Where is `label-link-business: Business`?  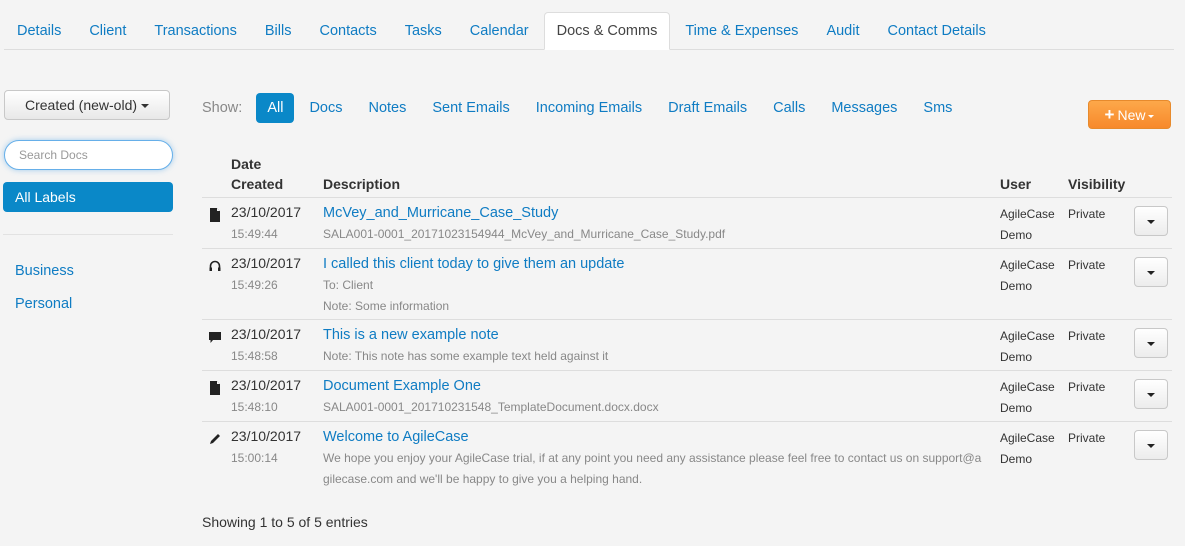
label-link-business: Business is located at coordinates (44, 271).